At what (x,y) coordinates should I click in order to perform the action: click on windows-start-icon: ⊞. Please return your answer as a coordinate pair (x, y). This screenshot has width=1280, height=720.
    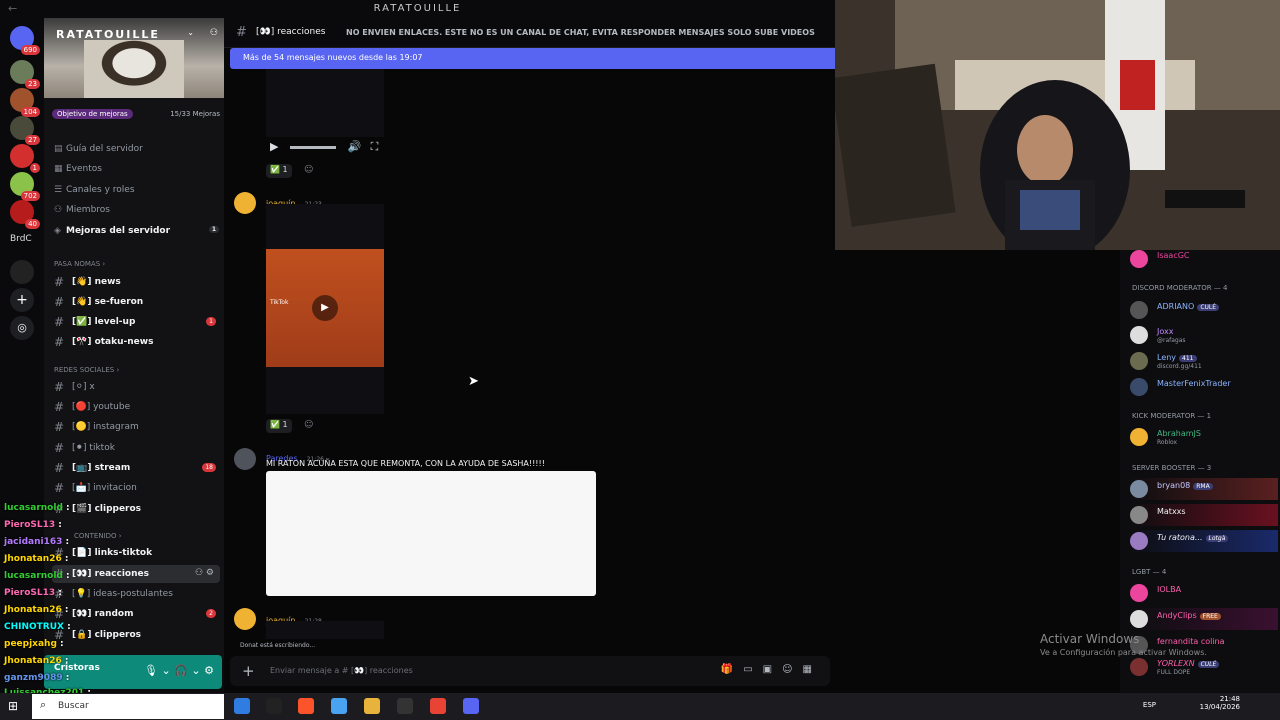
    Looking at the image, I should click on (13, 706).